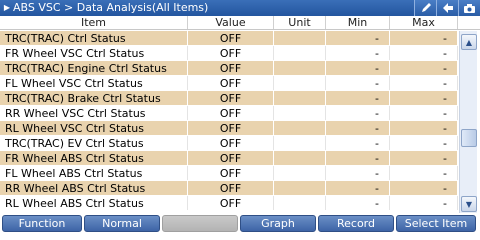 Image resolution: width=480 pixels, height=240 pixels. What do you see at coordinates (469, 204) in the screenshot?
I see `scroll-down-button: ▼` at bounding box center [469, 204].